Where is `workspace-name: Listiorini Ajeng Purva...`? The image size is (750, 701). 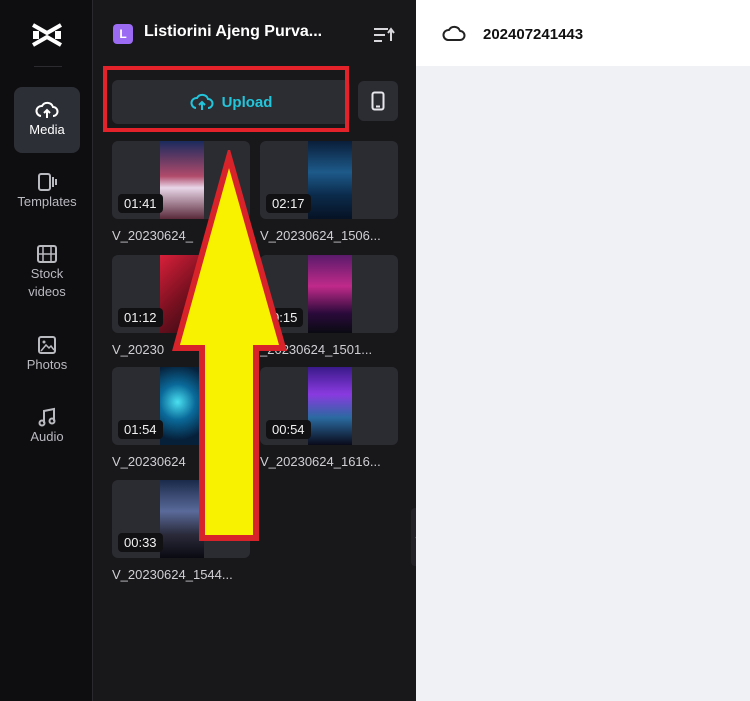
workspace-name: Listiorini Ajeng Purva... is located at coordinates (249, 32).